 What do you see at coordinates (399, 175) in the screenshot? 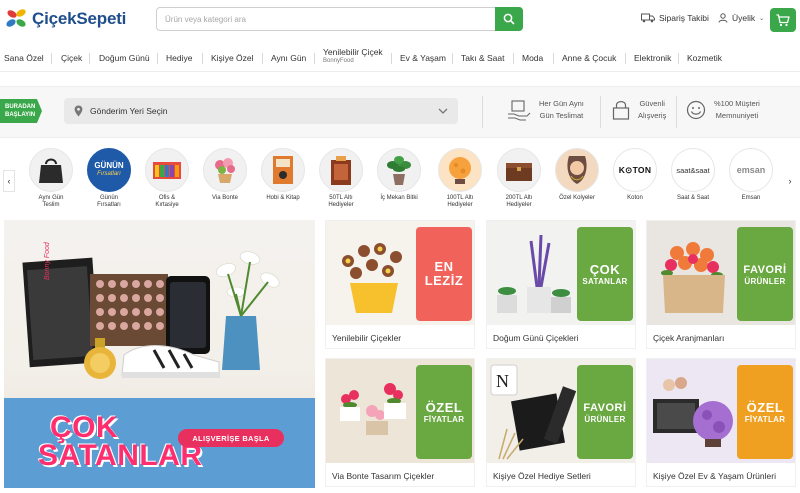
I see `category-ic-mekan-bitki: İç Mekan Bitki` at bounding box center [399, 175].